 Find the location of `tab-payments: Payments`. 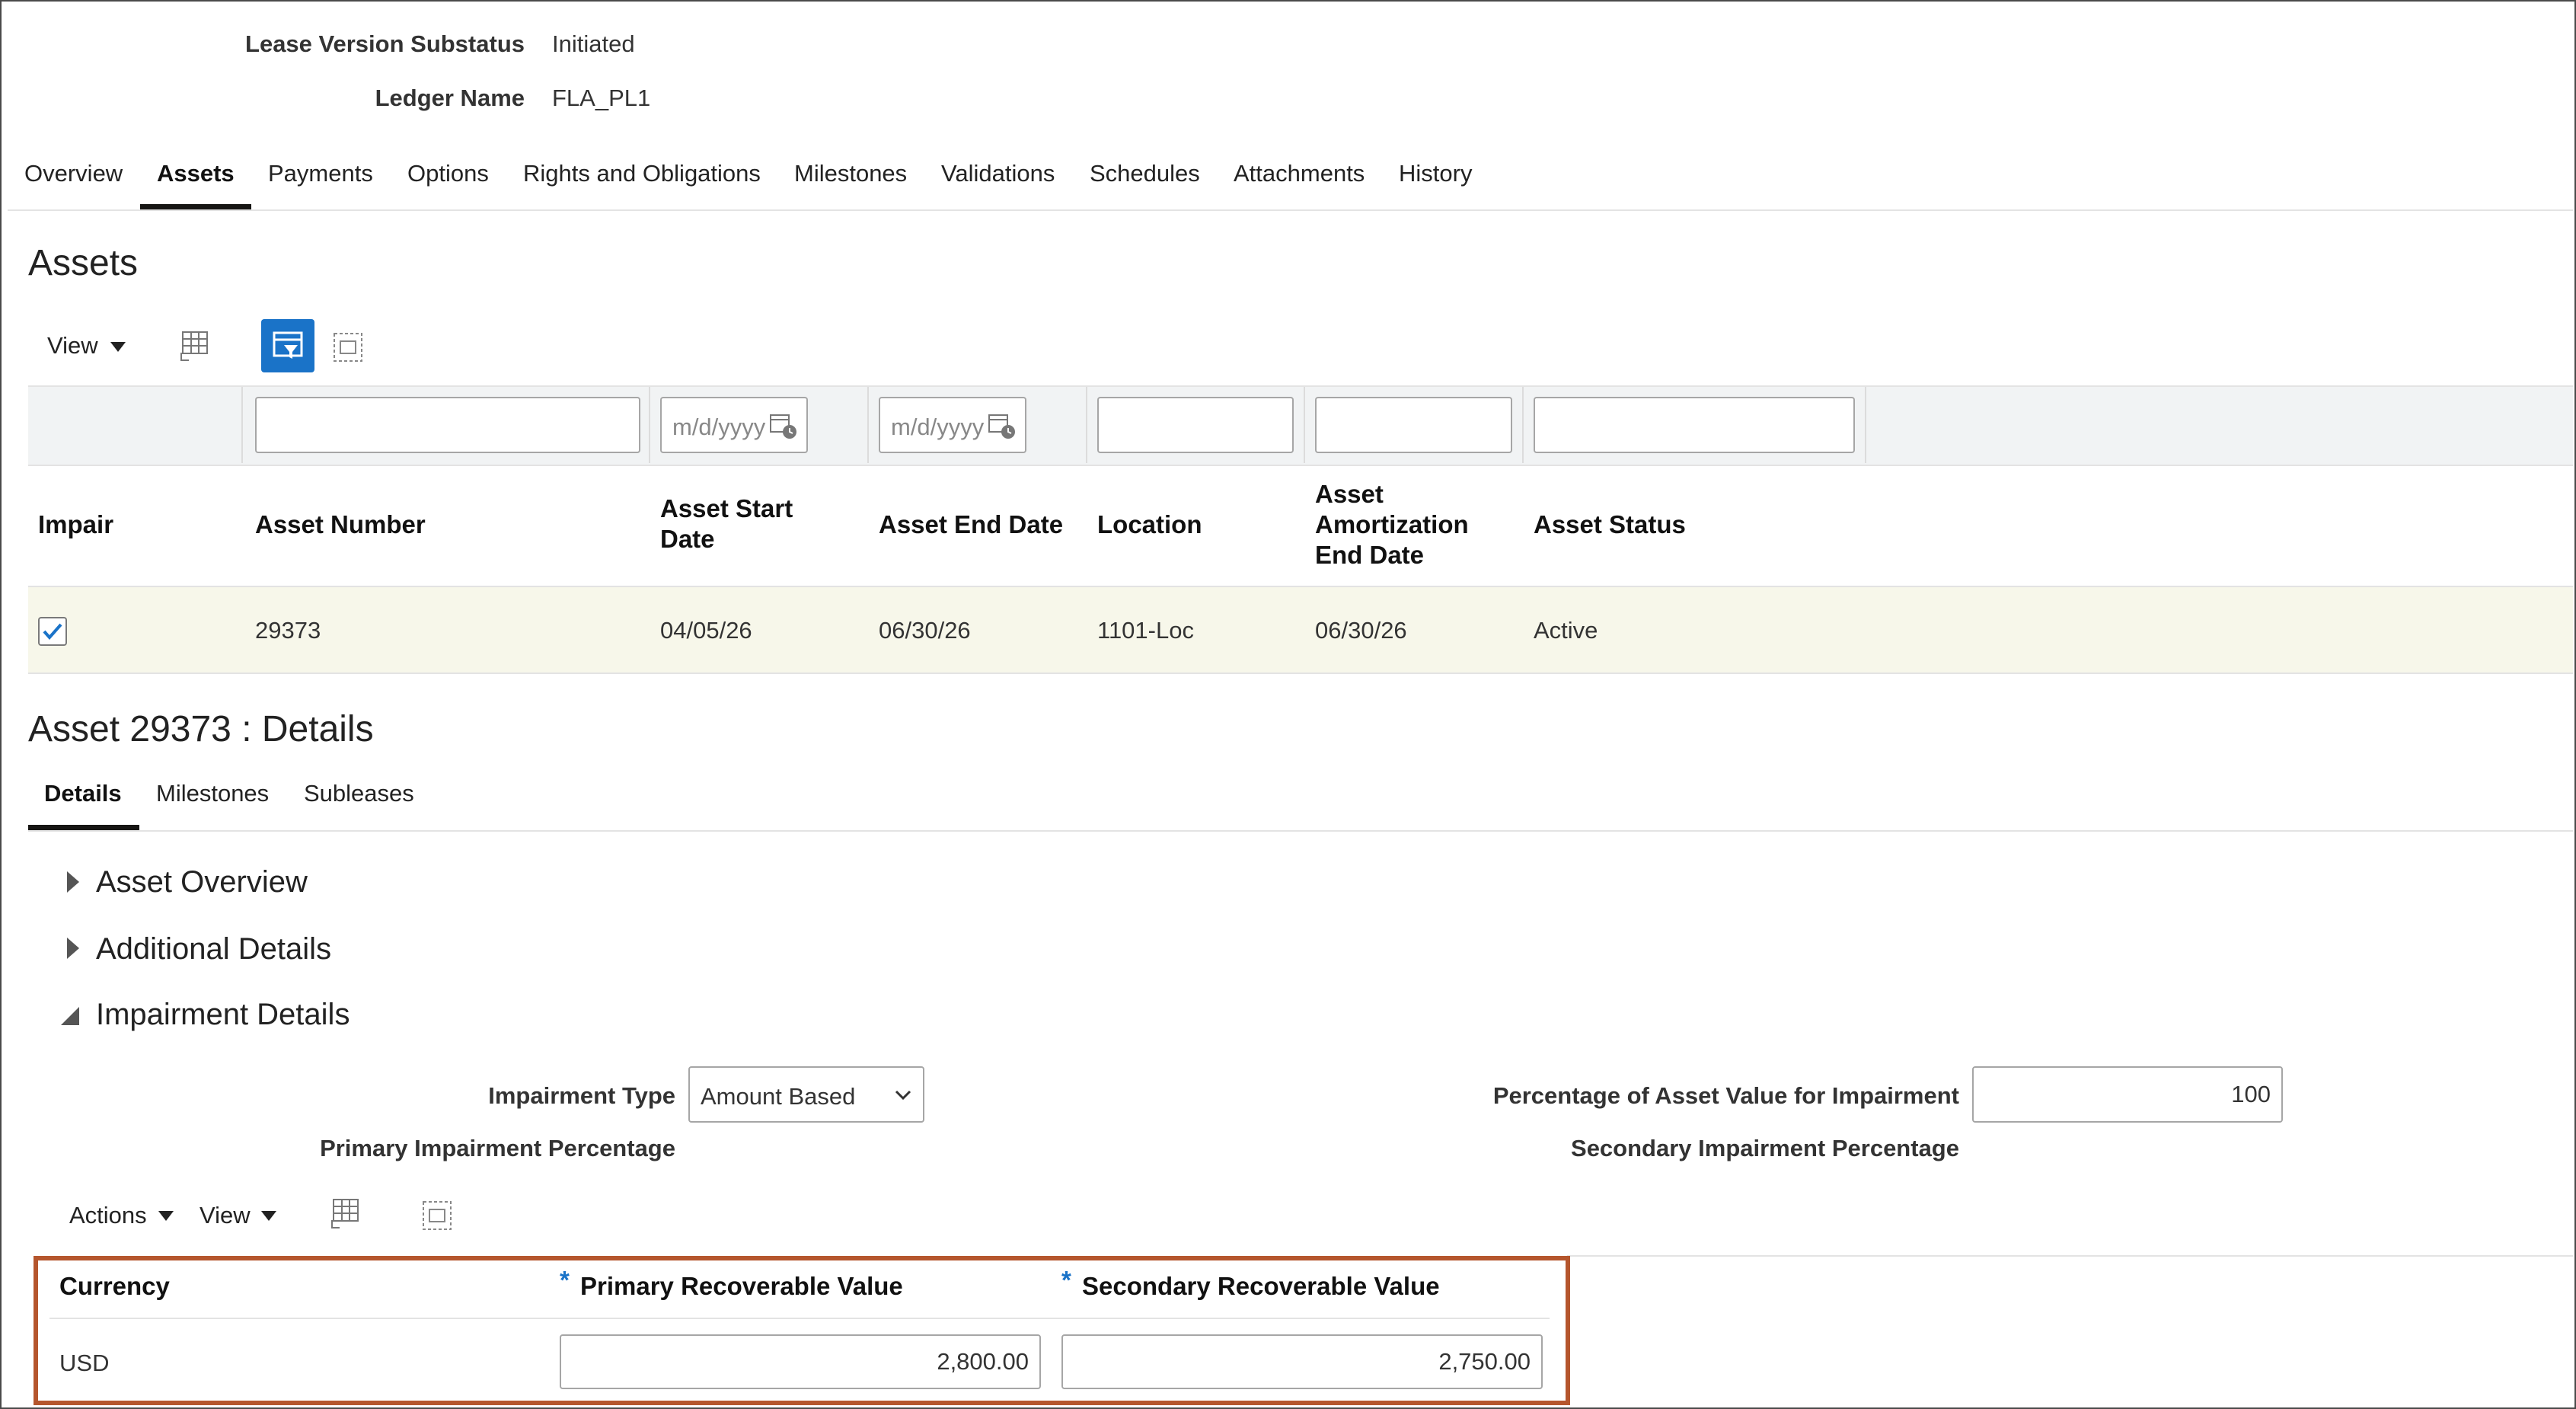

tab-payments: Payments is located at coordinates (320, 173).